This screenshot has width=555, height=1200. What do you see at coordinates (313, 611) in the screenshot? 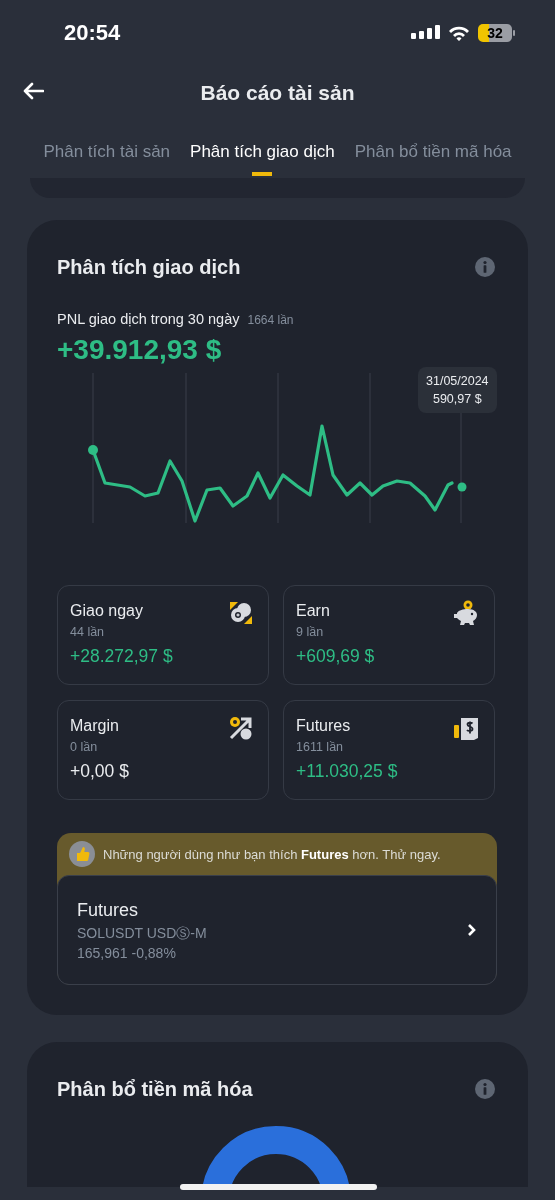
I see `product-name: Earn` at bounding box center [313, 611].